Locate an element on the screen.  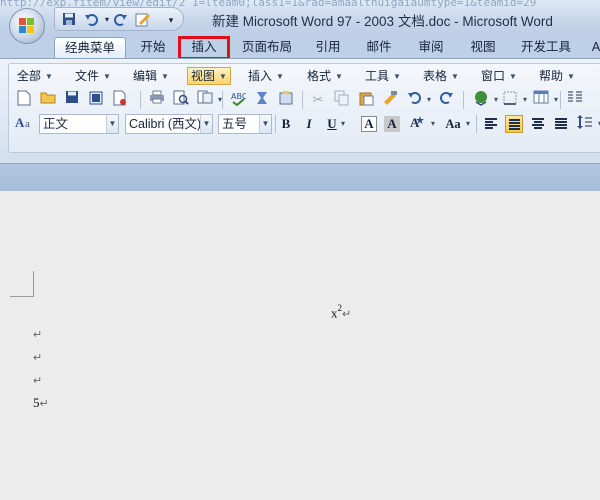
equation-line: x2↵ is located at coordinates (341, 312).